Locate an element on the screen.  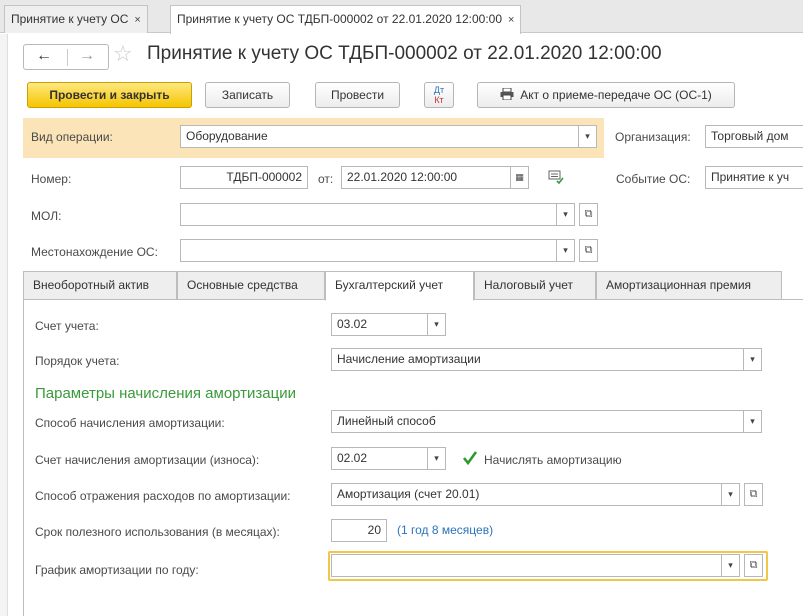
life-hint: (1 год 8 месяцев) is located at coordinates (445, 530).